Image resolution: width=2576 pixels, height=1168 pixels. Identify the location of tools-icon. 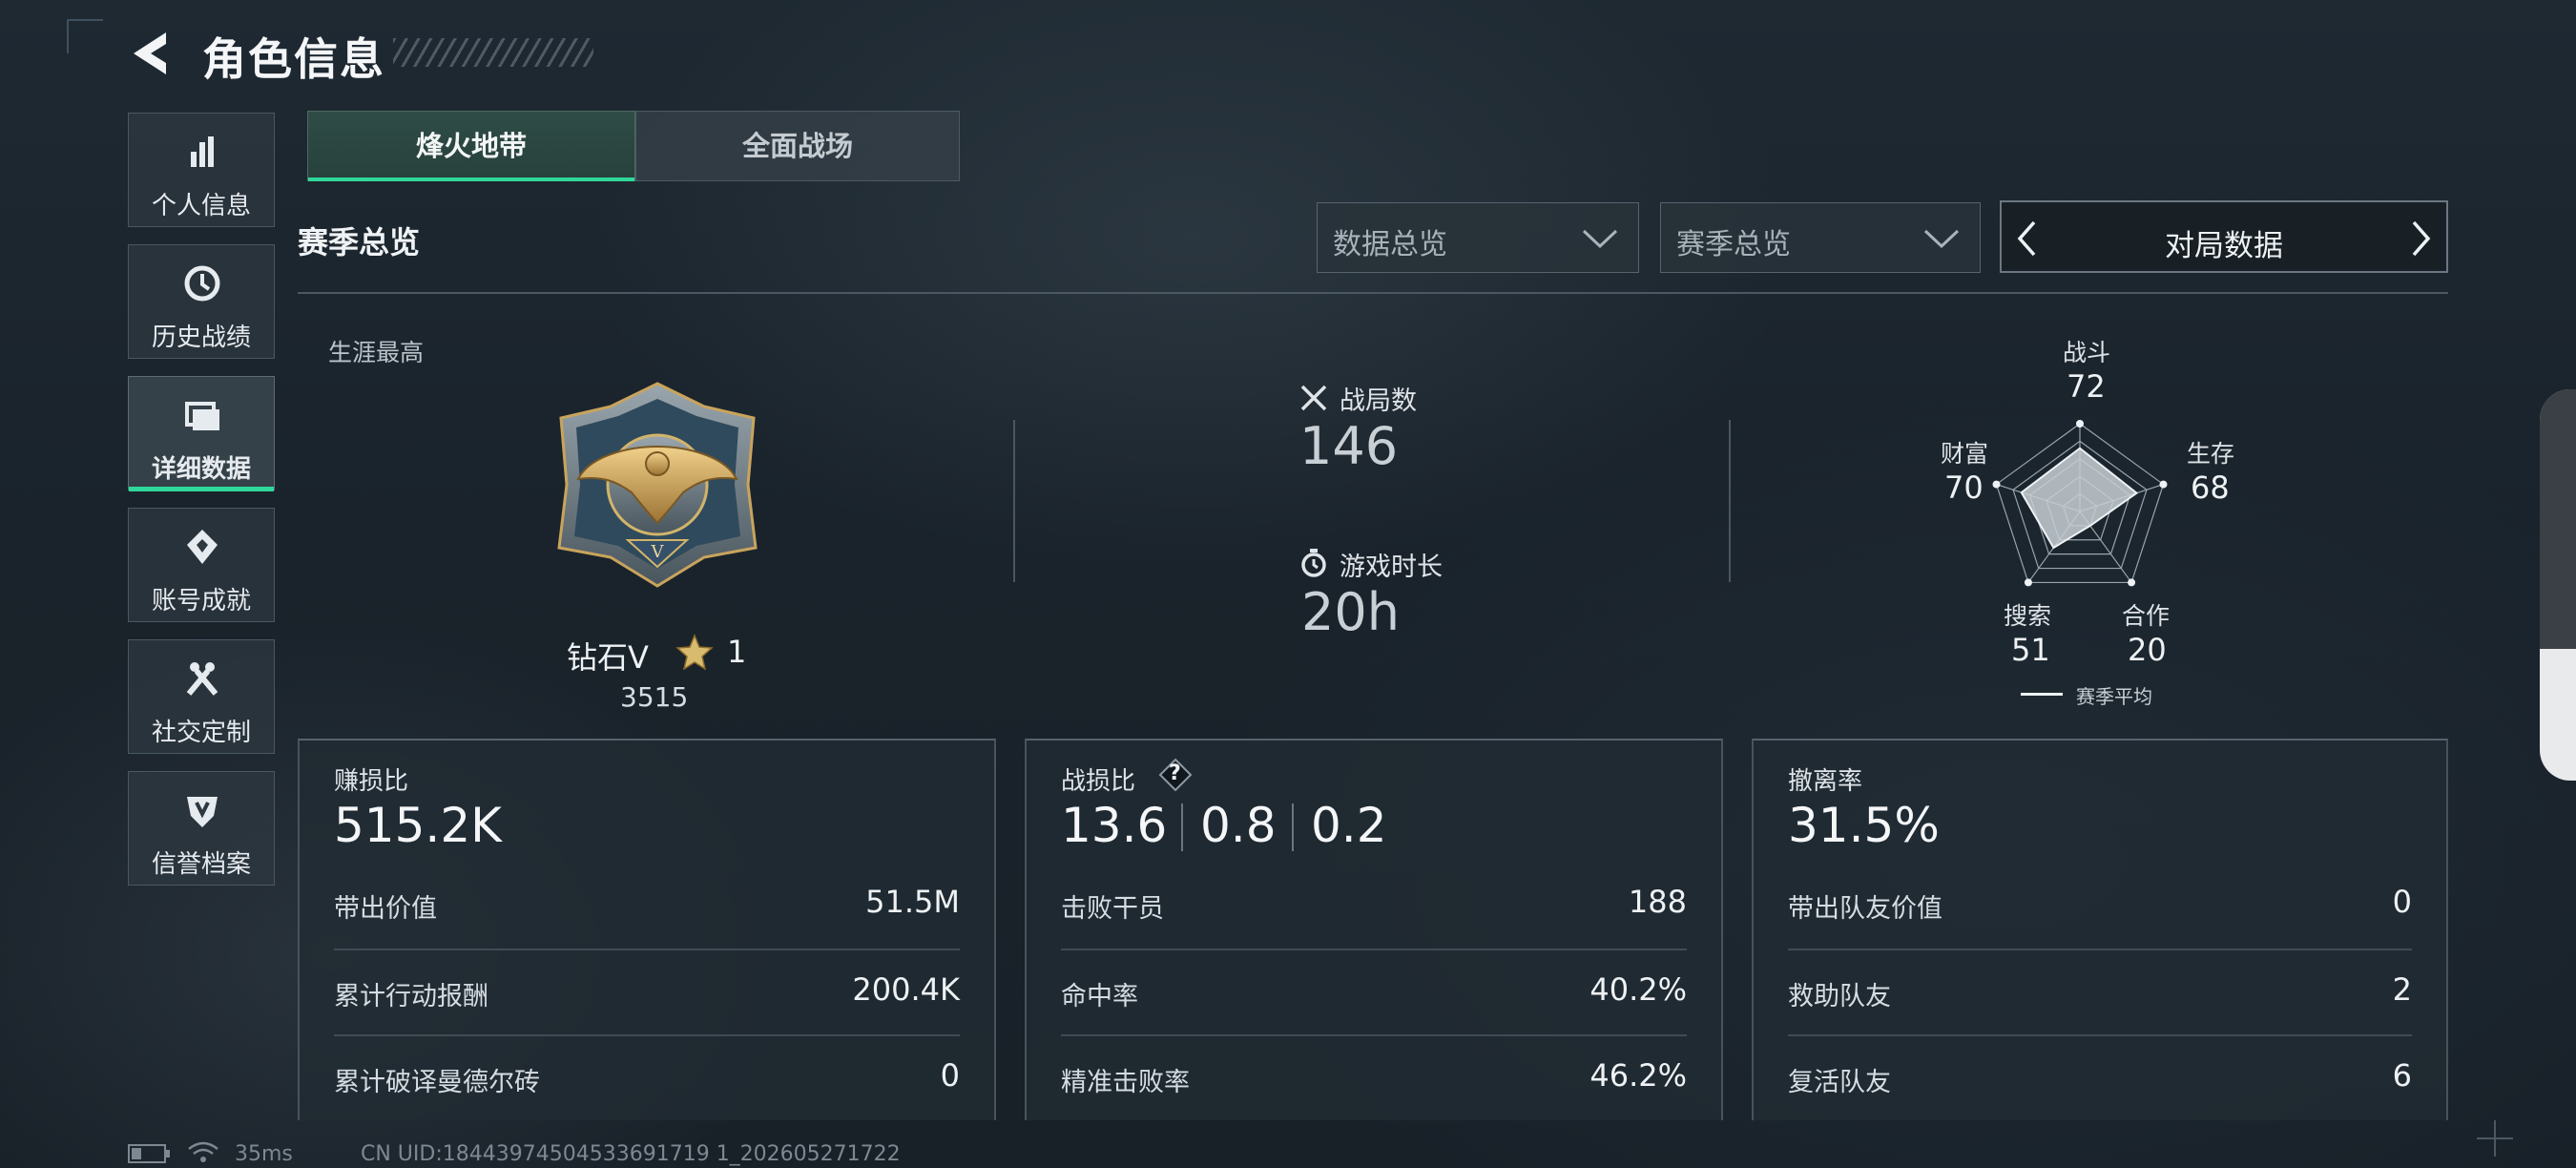
(202, 679).